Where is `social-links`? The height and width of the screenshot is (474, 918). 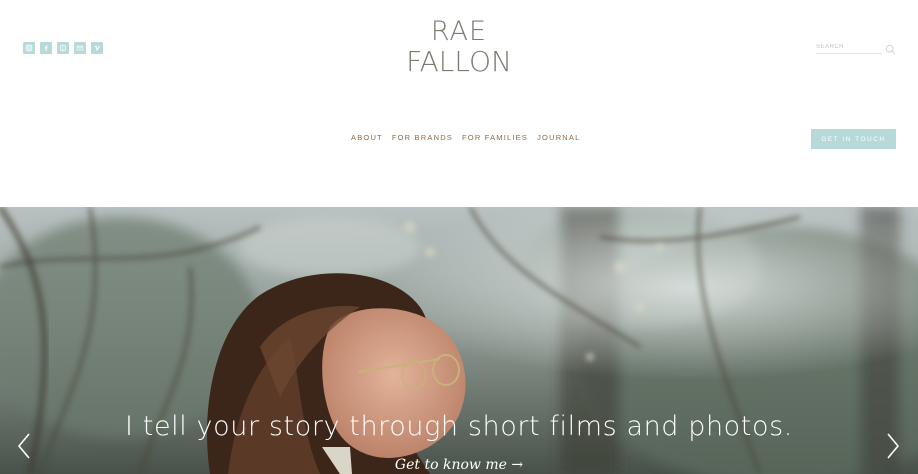 social-links is located at coordinates (63, 48).